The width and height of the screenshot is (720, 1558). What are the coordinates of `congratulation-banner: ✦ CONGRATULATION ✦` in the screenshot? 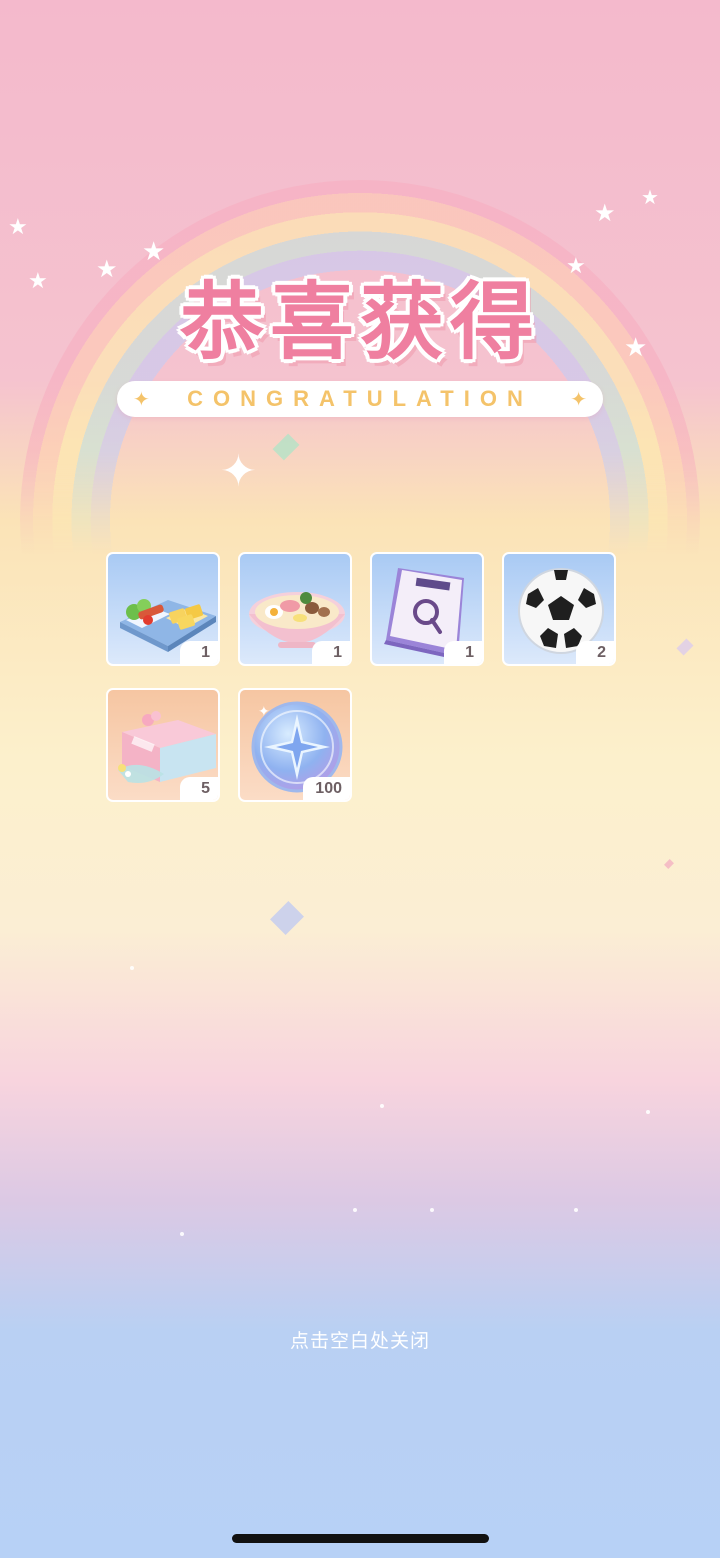 It's located at (360, 399).